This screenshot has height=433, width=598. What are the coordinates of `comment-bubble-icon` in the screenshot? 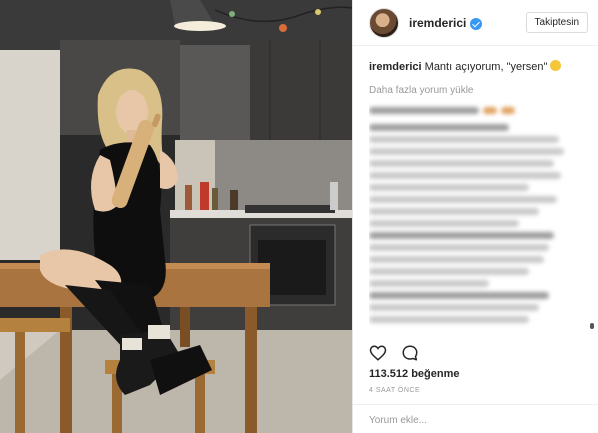 It's located at (410, 353).